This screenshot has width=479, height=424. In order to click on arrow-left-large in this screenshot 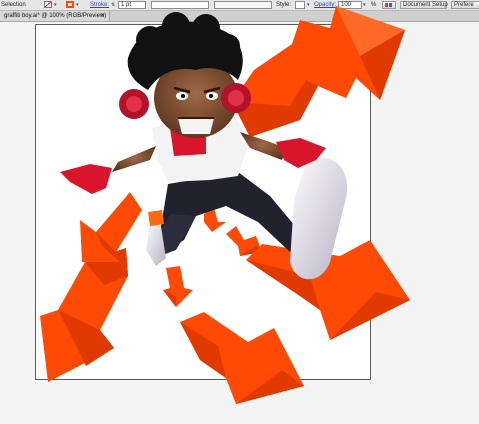, I will do `click(84, 315)`.